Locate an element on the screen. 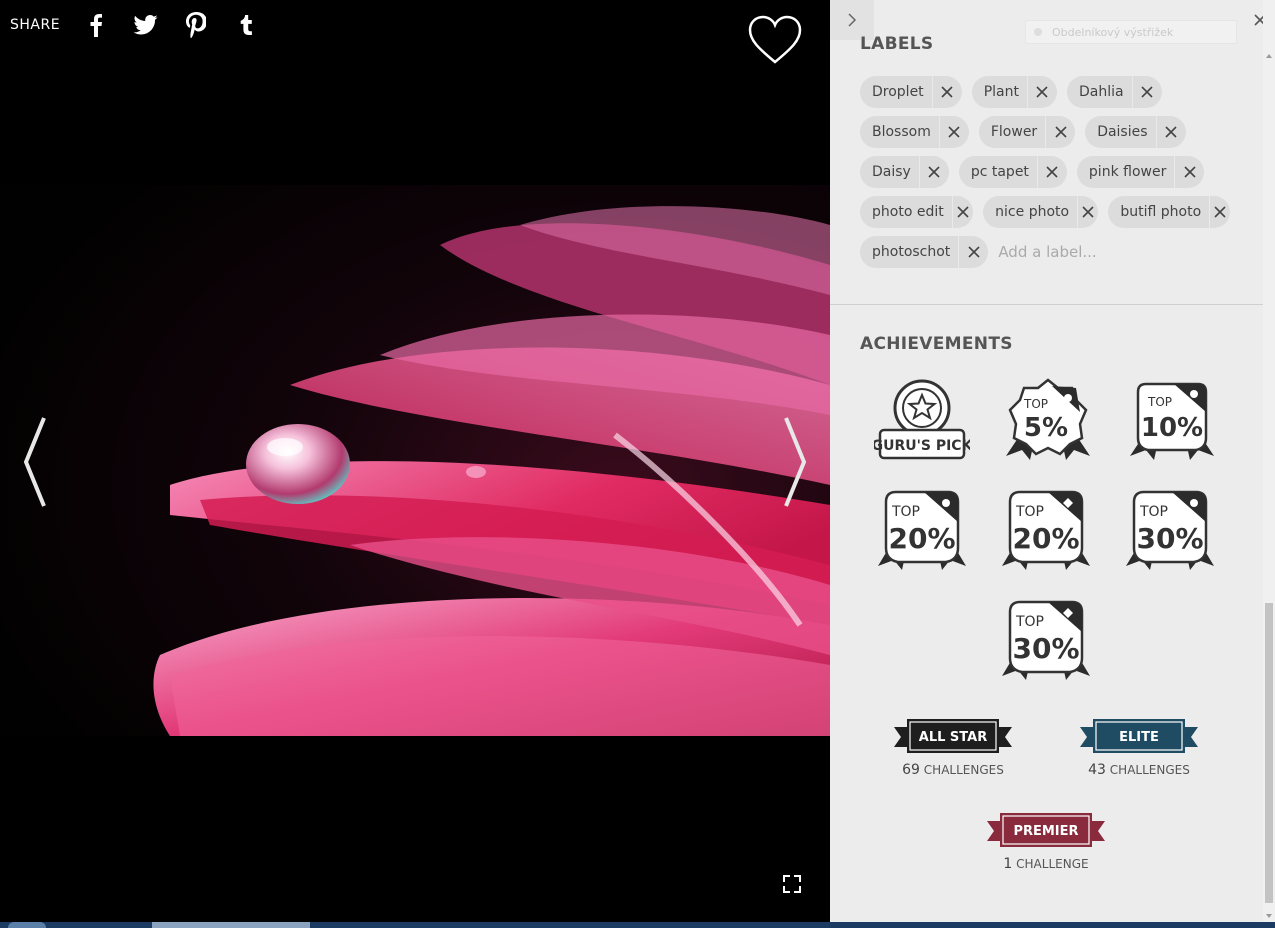 Image resolution: width=1275 pixels, height=928 pixels. elite-ribbon: ELITE is located at coordinates (1139, 736).